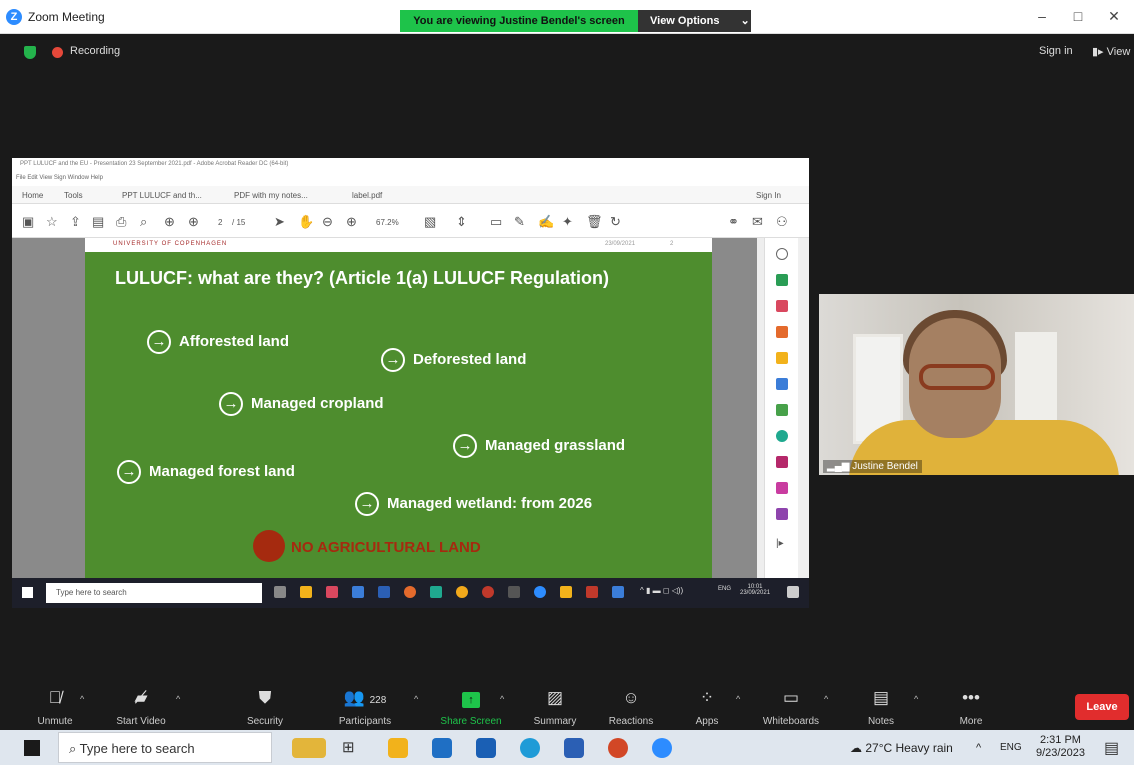 The height and width of the screenshot is (765, 1134). What do you see at coordinates (694, 21) in the screenshot?
I see `view-options-button: View Options ⌄` at bounding box center [694, 21].